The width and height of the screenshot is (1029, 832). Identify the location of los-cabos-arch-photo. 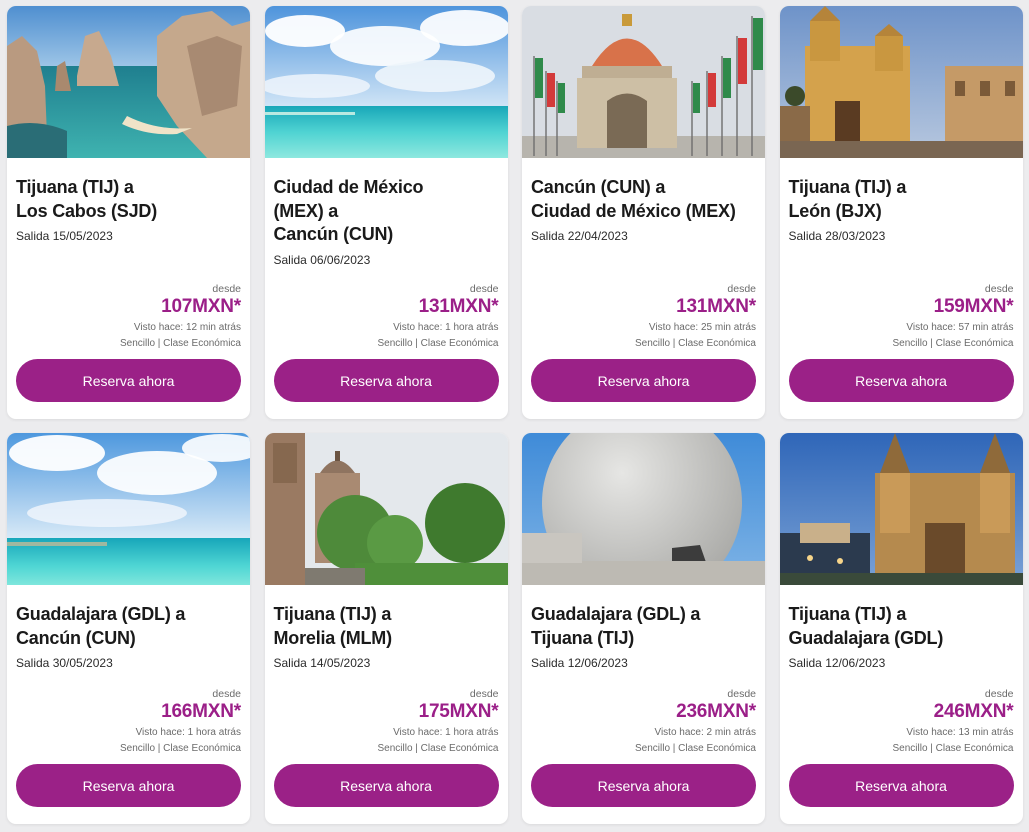
(128, 82).